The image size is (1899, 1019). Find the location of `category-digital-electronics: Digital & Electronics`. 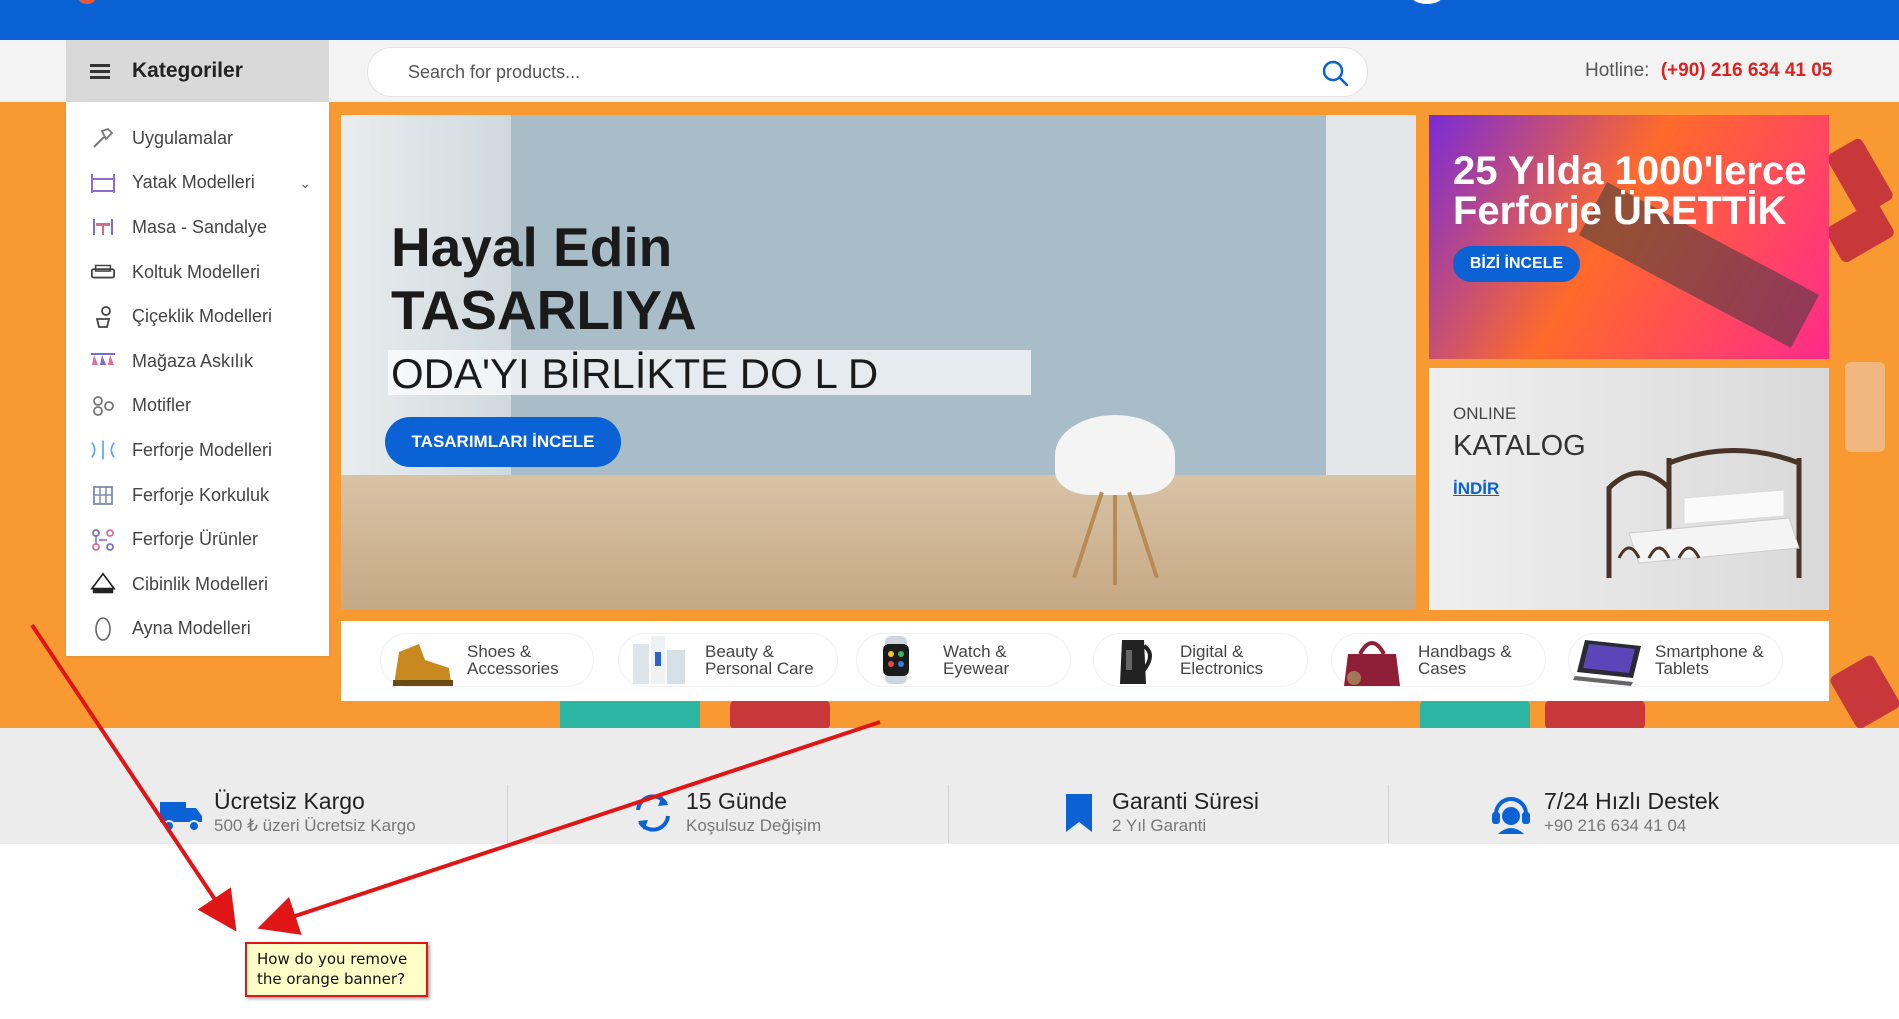

category-digital-electronics: Digital & Electronics is located at coordinates (1200, 660).